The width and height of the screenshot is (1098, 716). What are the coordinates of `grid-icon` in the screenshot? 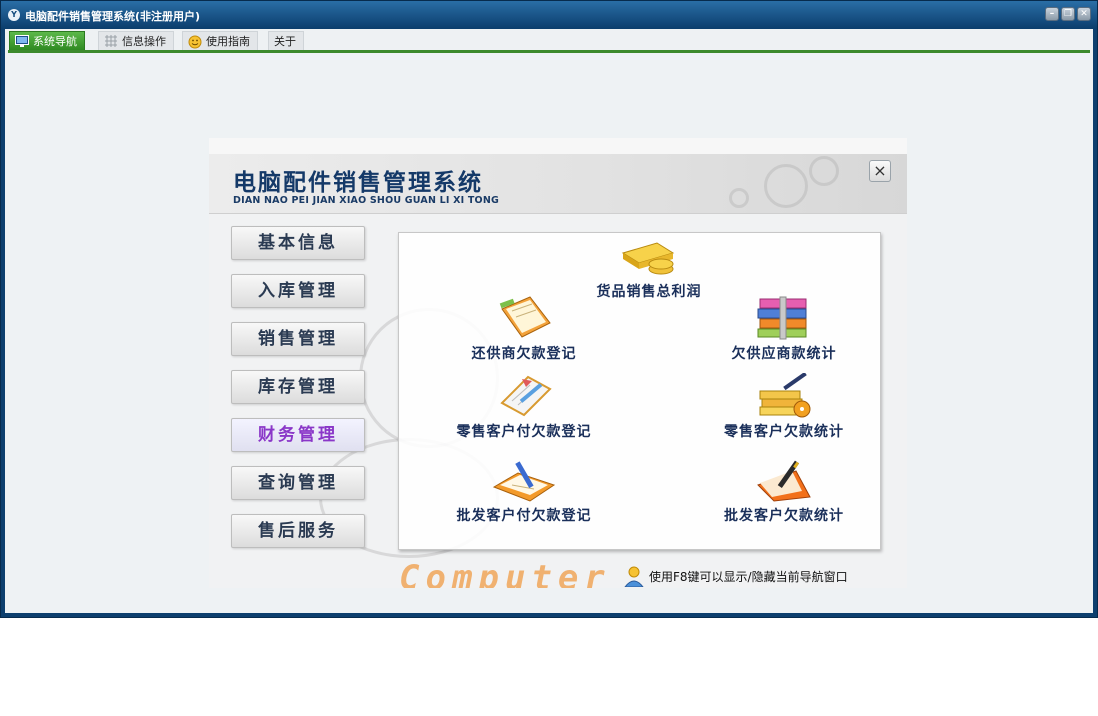 It's located at (111, 41).